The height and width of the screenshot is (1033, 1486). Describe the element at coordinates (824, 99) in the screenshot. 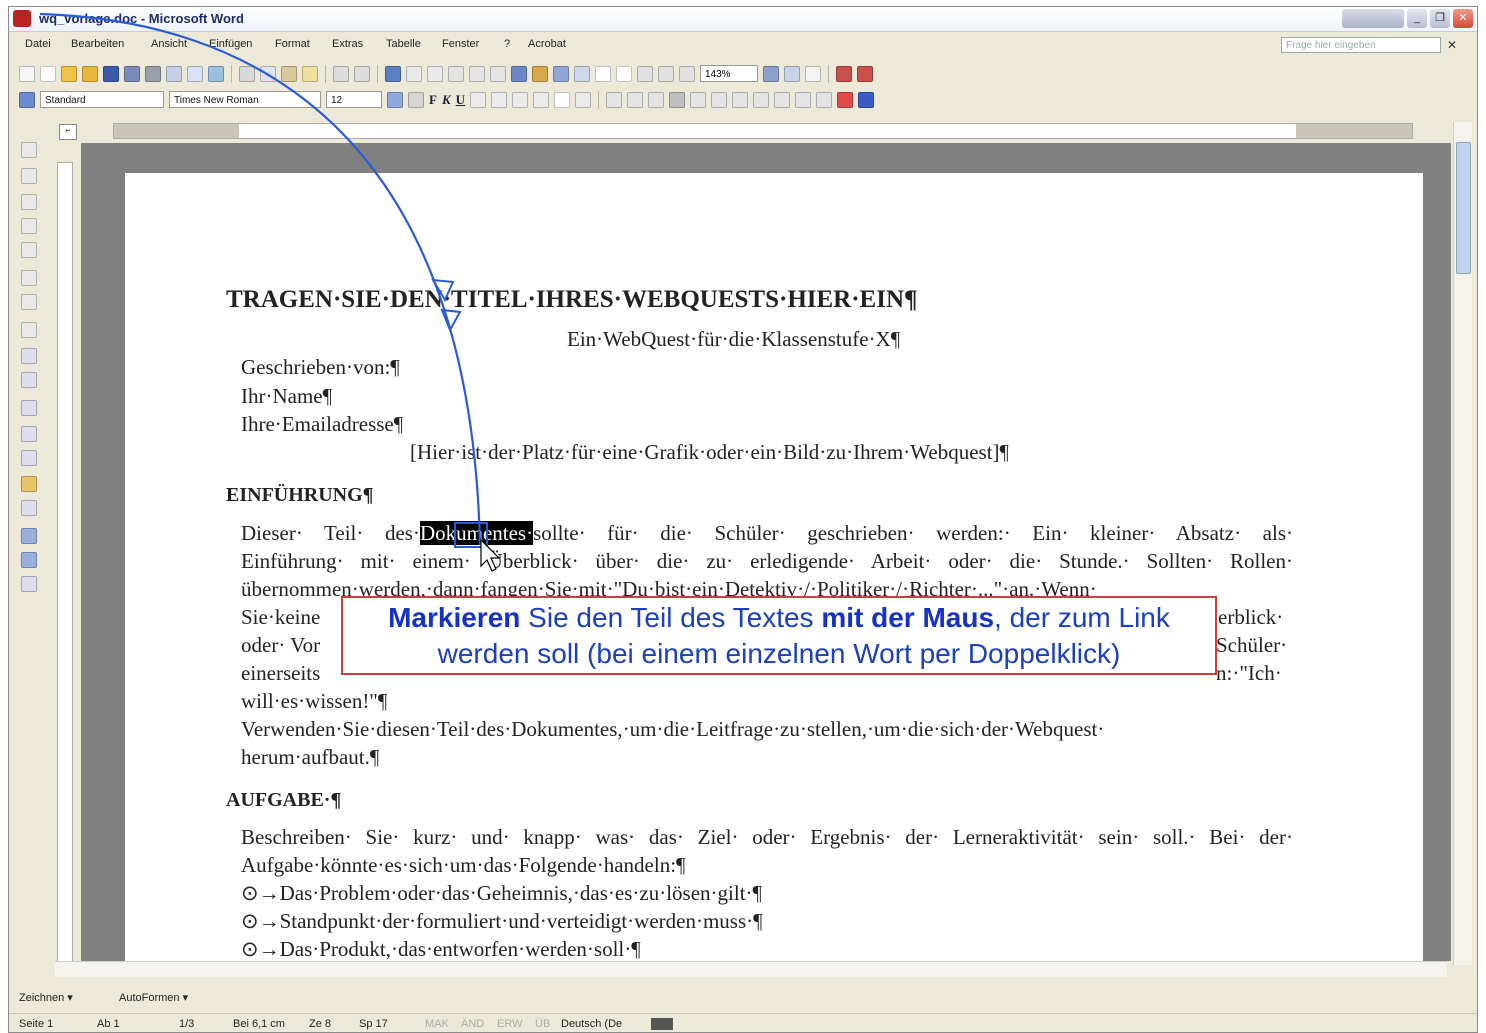

I see `border-icon` at that location.